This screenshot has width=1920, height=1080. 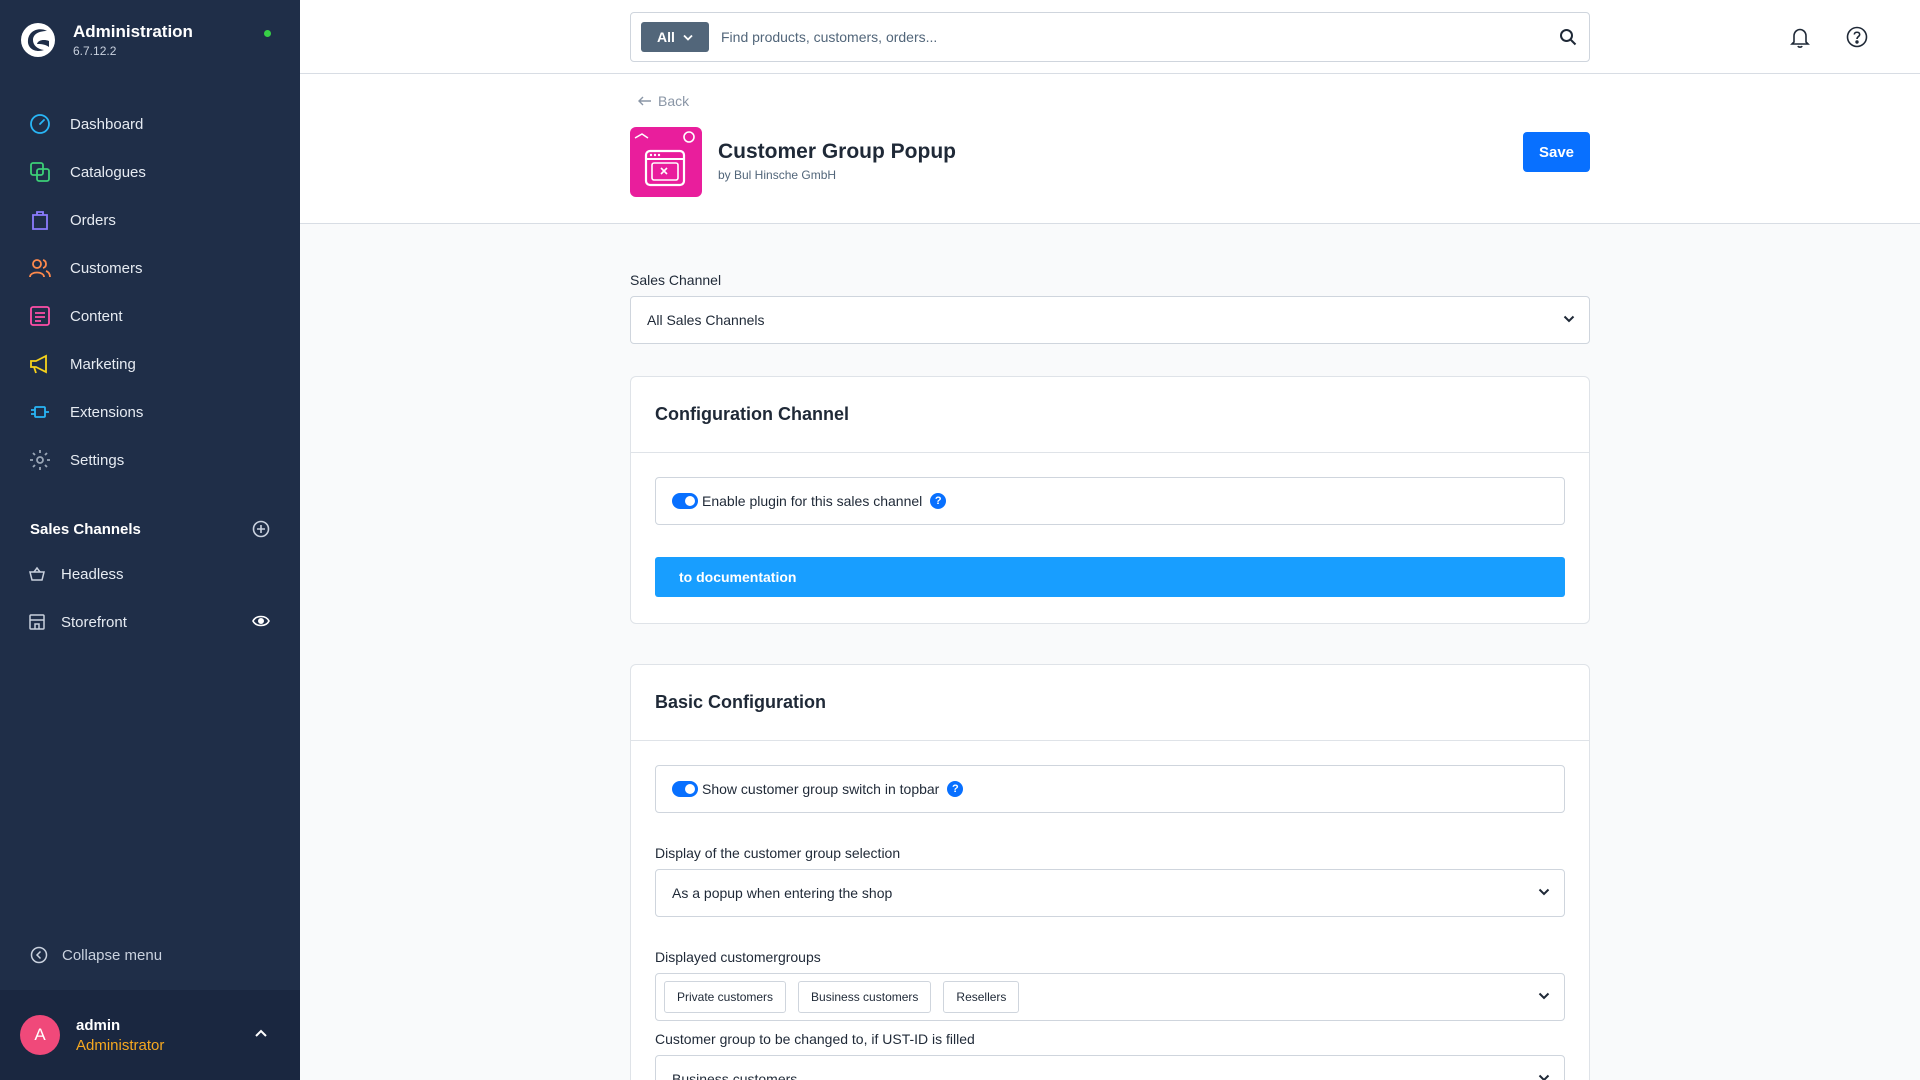 I want to click on marketing-megaphone-icon, so click(x=40, y=364).